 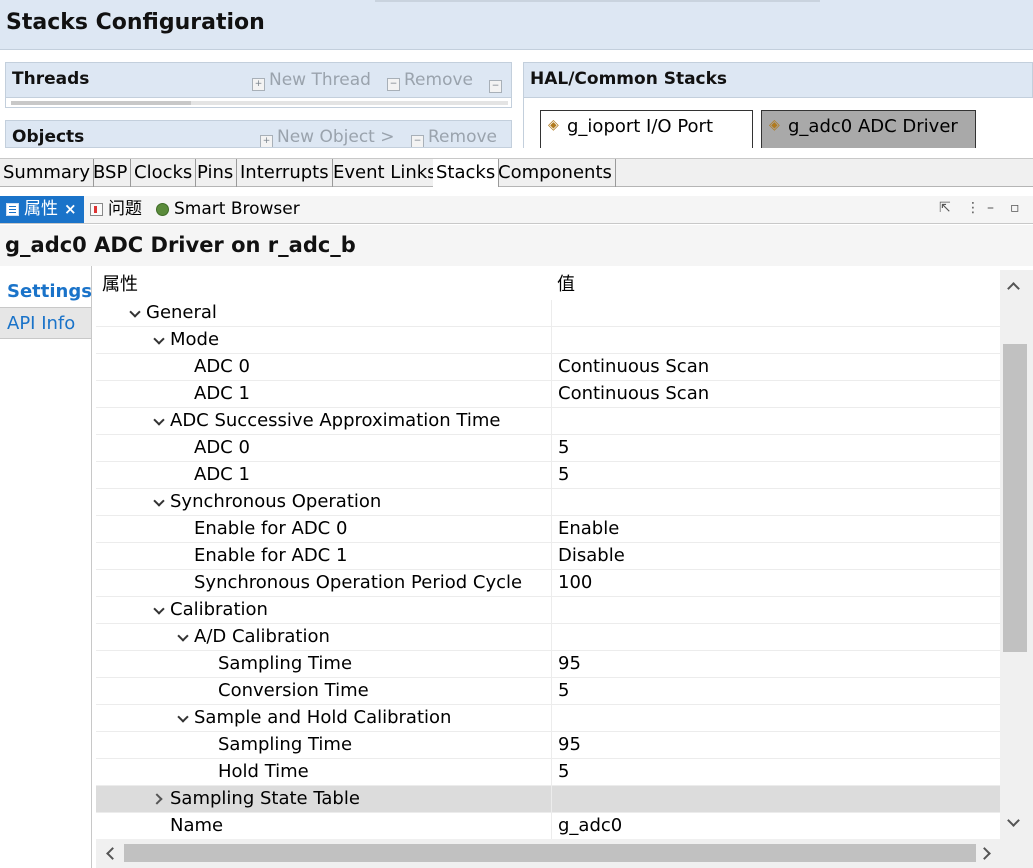 I want to click on tab-properties: 属性 ×, so click(x=42, y=209).